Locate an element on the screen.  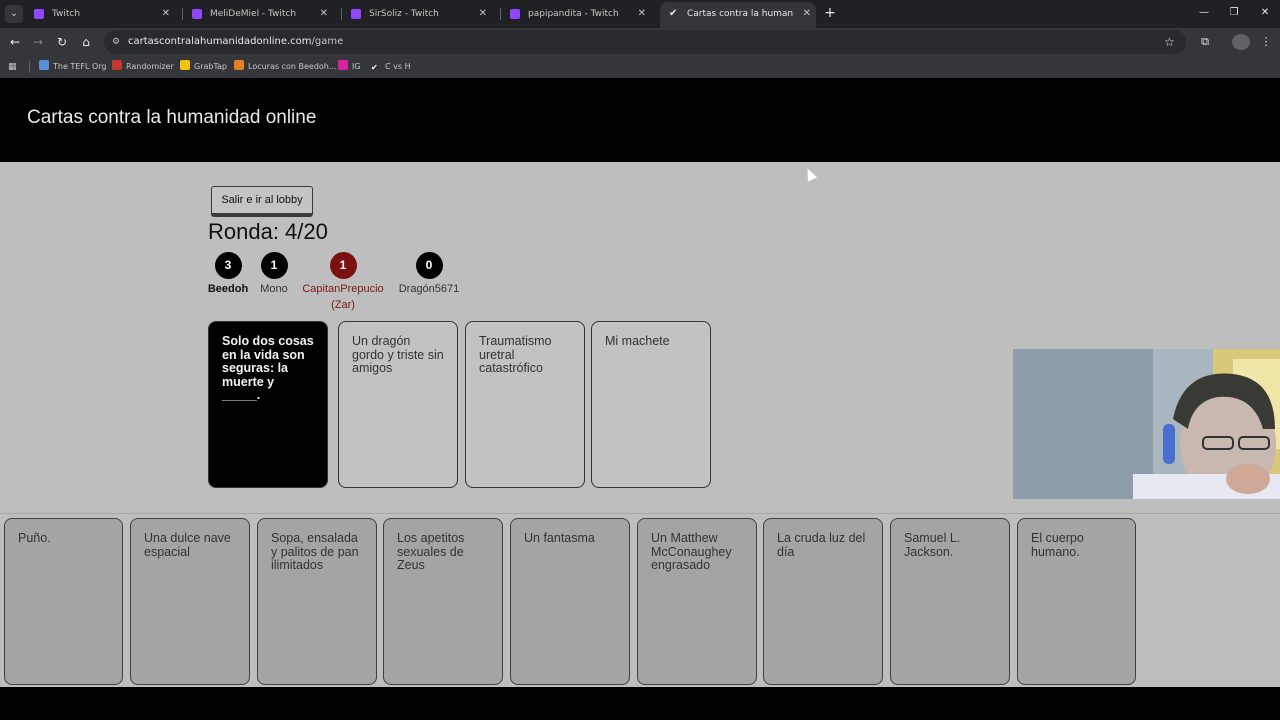
tab-title: SirSoliz - Twitch is located at coordinates (404, 14).